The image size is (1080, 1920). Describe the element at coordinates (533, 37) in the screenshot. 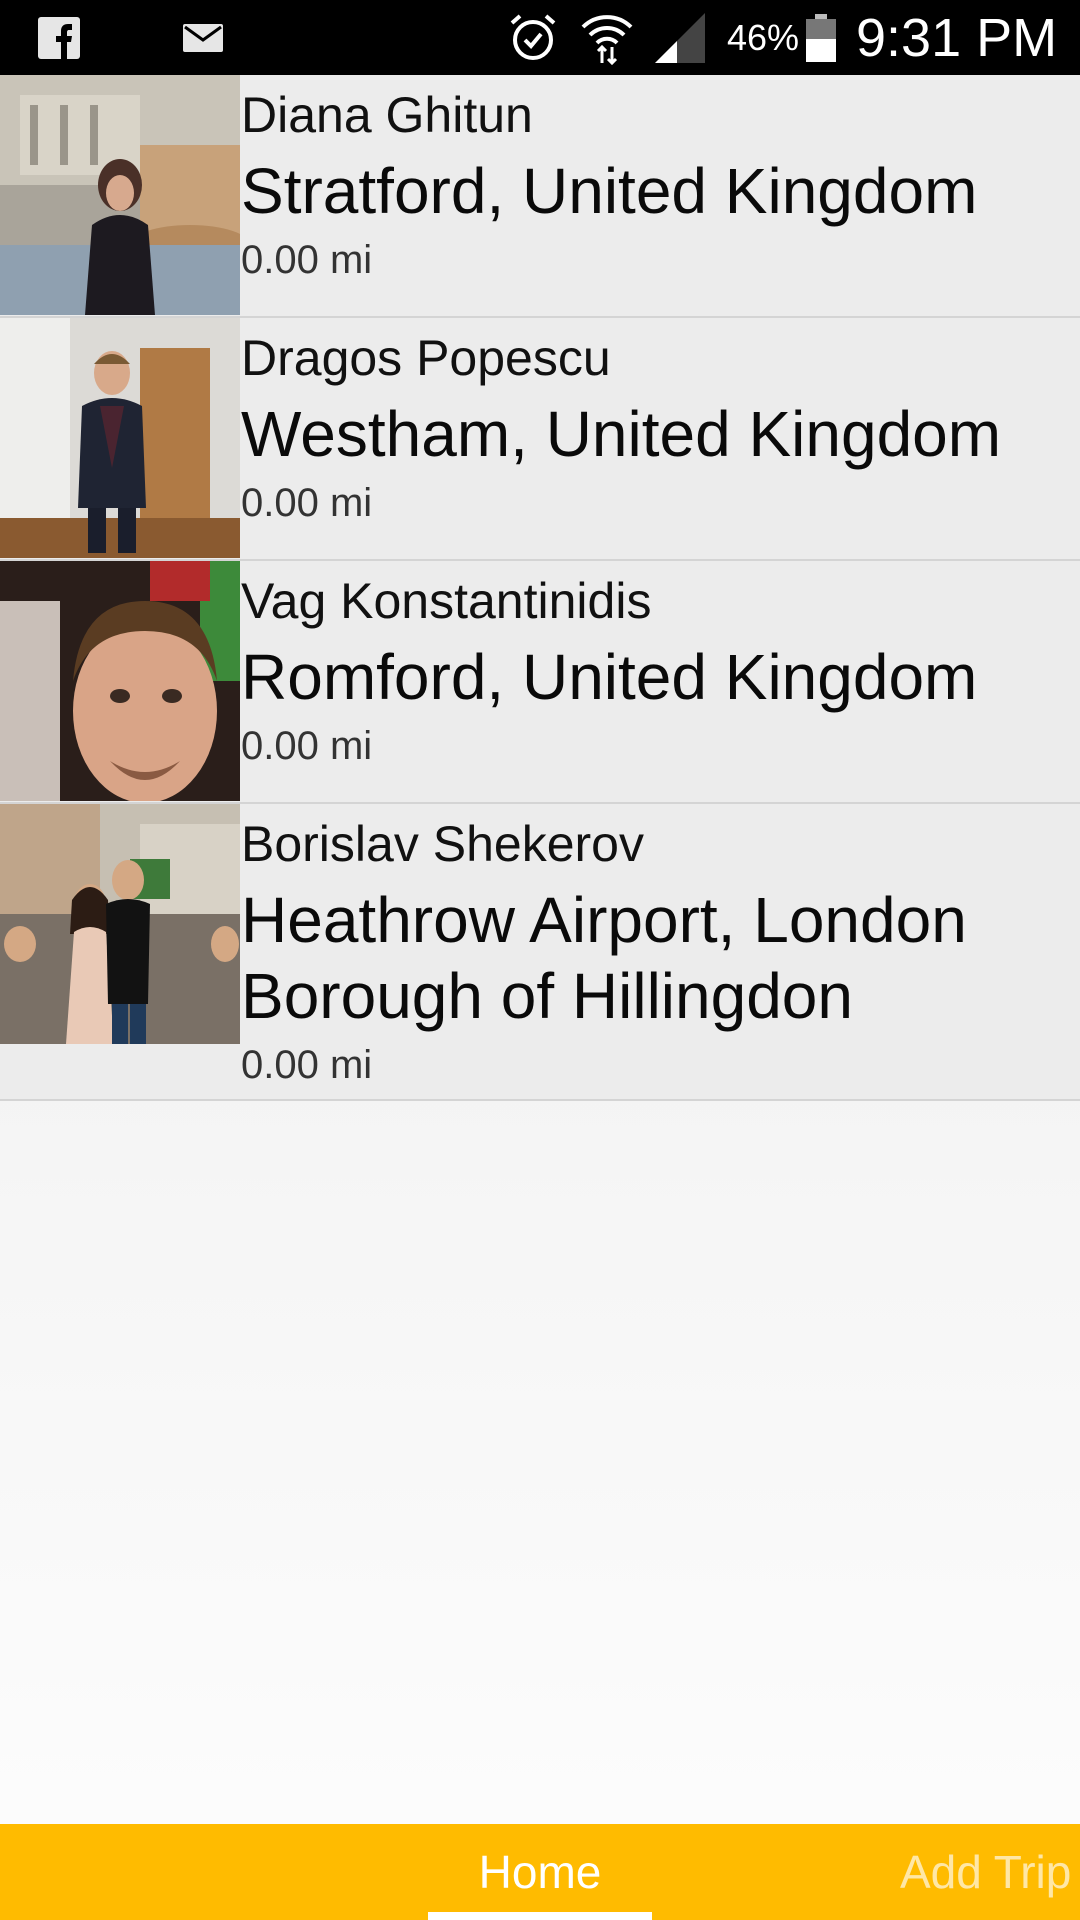

I see `alarm-icon` at that location.